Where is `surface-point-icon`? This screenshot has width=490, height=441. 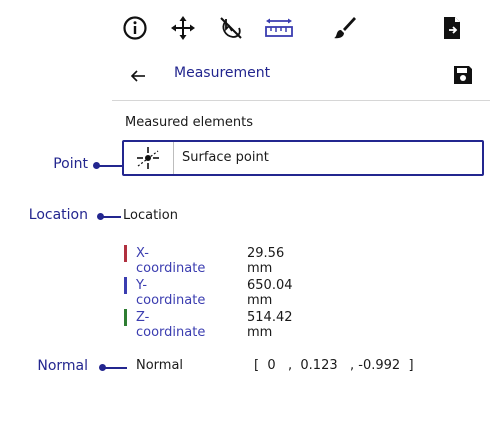 surface-point-icon is located at coordinates (148, 158).